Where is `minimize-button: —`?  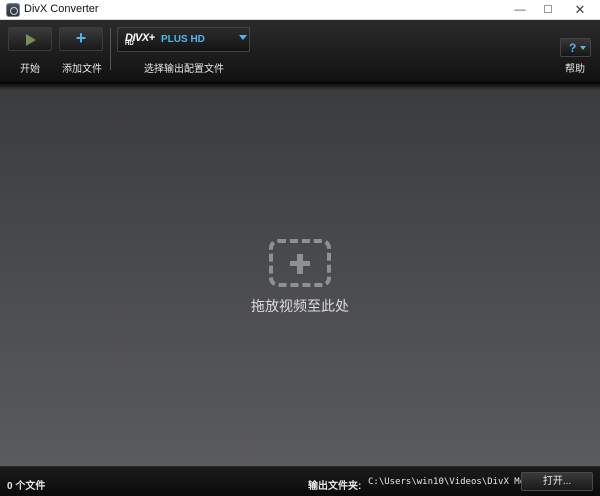 minimize-button: — is located at coordinates (520, 10).